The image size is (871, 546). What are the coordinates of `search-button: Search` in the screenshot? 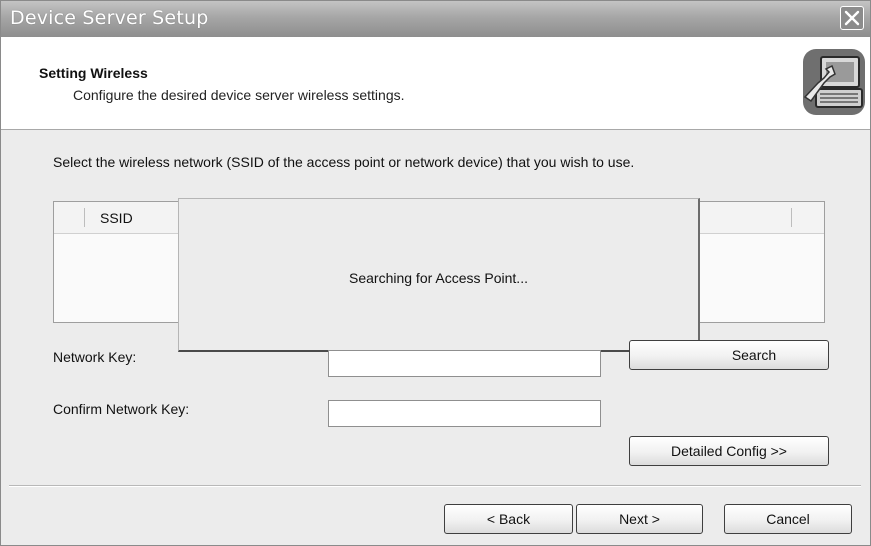 It's located at (729, 355).